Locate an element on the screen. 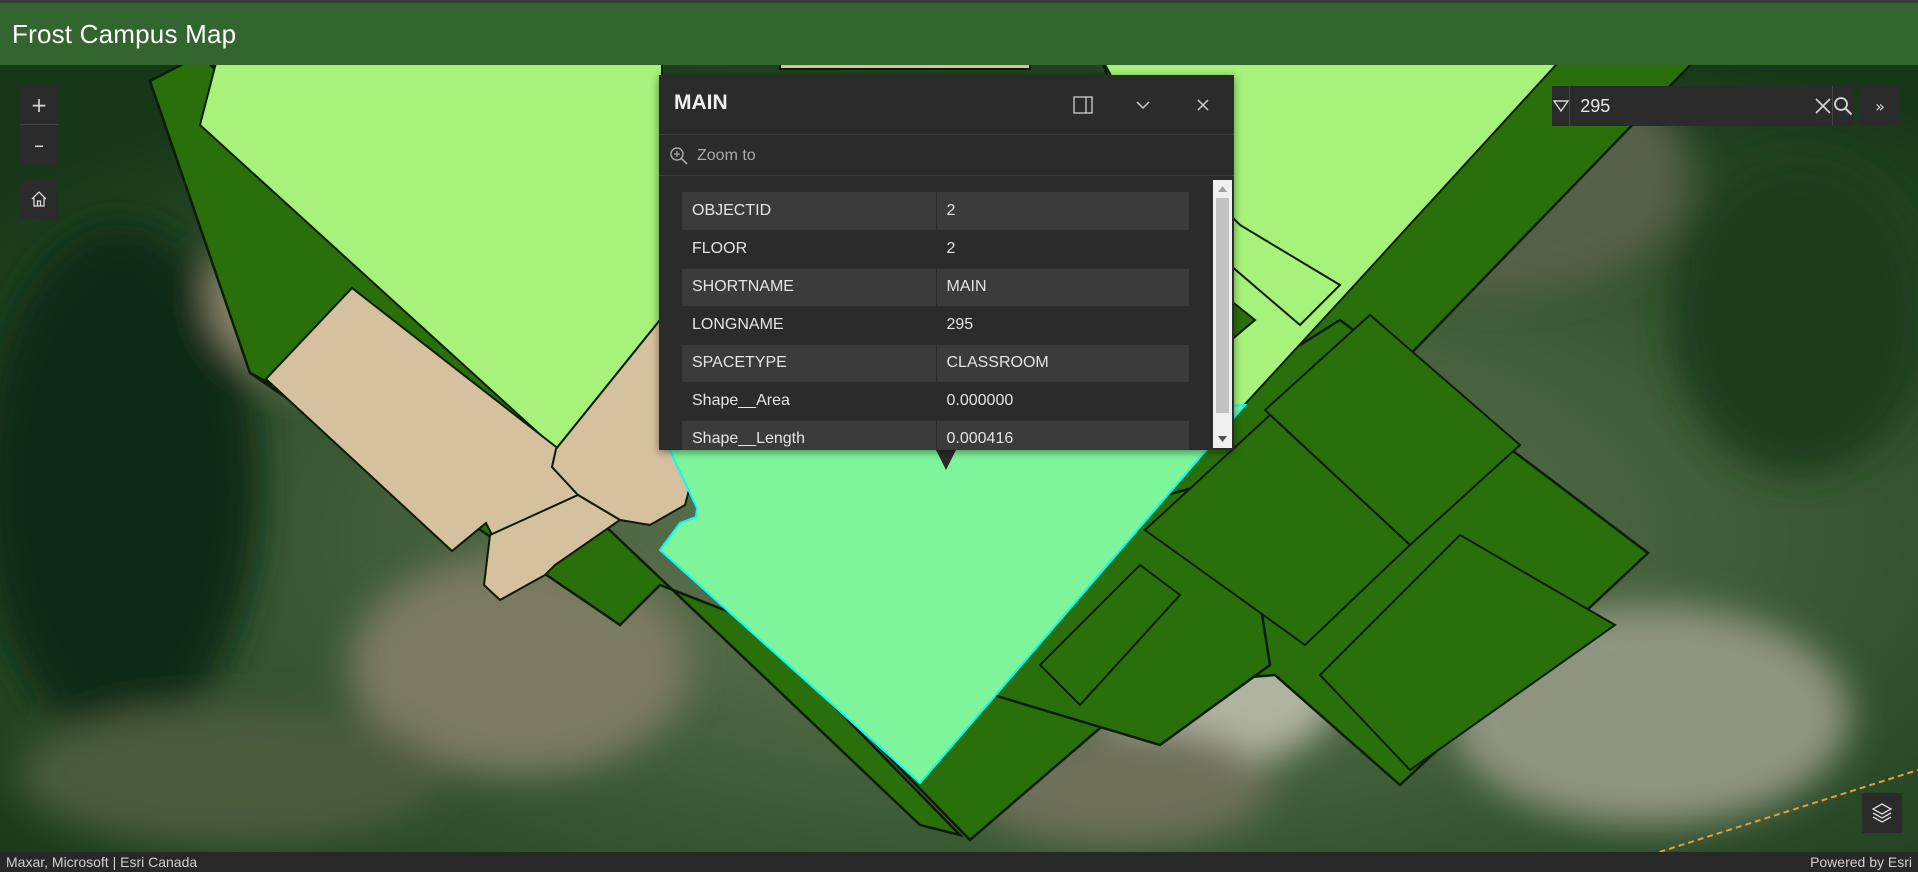 This screenshot has width=1918, height=872. field-value: 0.000416 is located at coordinates (1062, 435).